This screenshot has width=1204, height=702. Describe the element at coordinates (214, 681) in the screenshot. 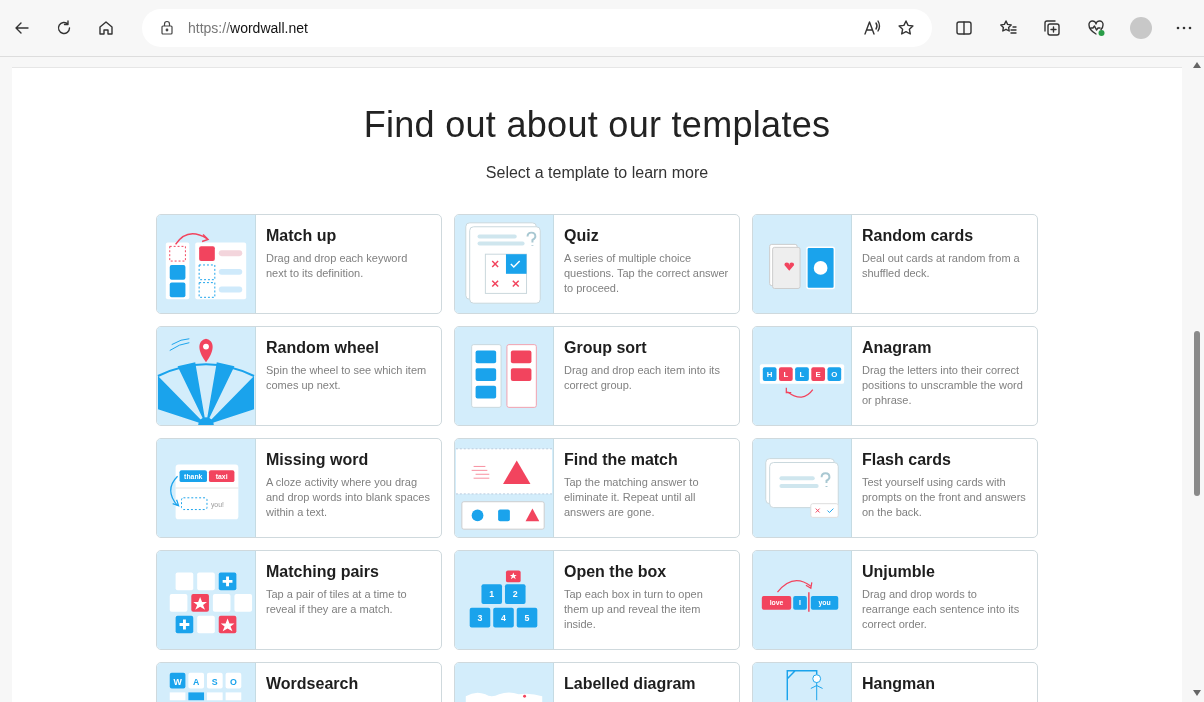

I see `grid-letter: S` at that location.